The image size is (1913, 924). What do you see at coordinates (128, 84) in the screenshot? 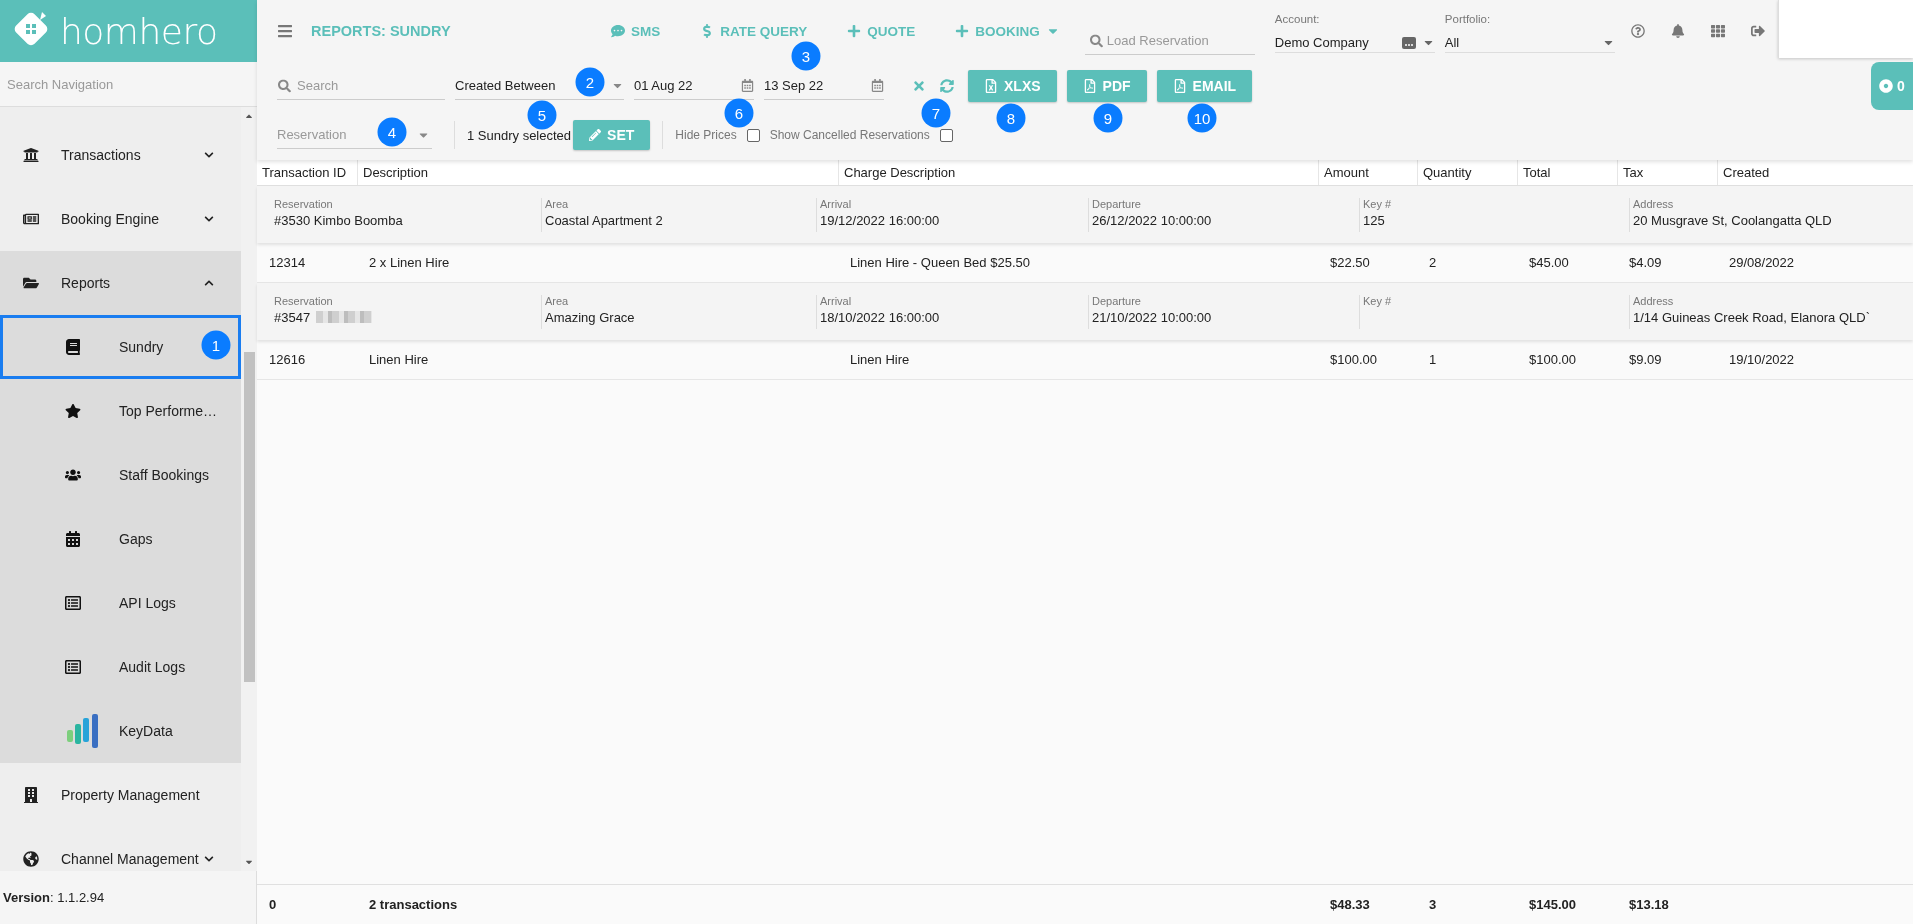
I see `search-navigation-field: Search Navigation` at bounding box center [128, 84].